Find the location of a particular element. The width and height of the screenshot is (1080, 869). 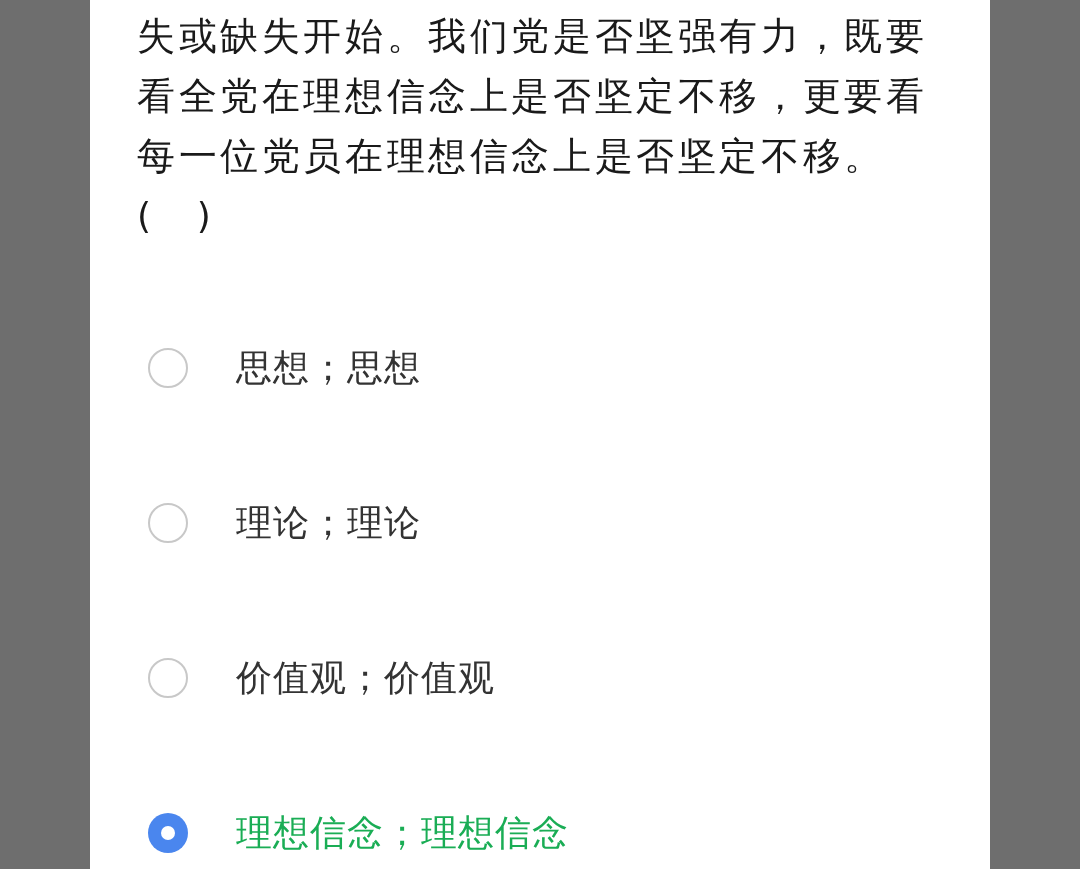

option-label: 理论；理论 is located at coordinates (328, 523).